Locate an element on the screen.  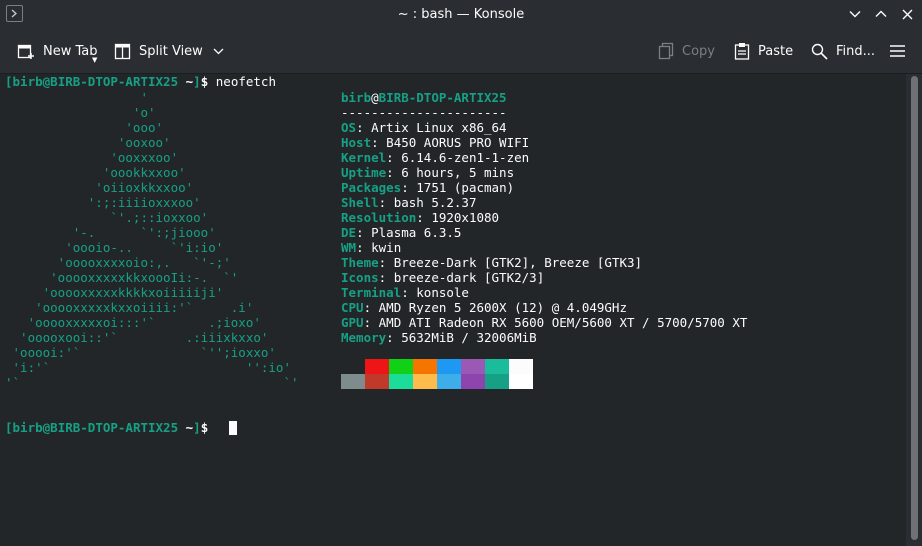
prompt-line: [birb@BIRB-DTOP-ARTIX25 ~]$ neofetch is located at coordinates (140, 81).